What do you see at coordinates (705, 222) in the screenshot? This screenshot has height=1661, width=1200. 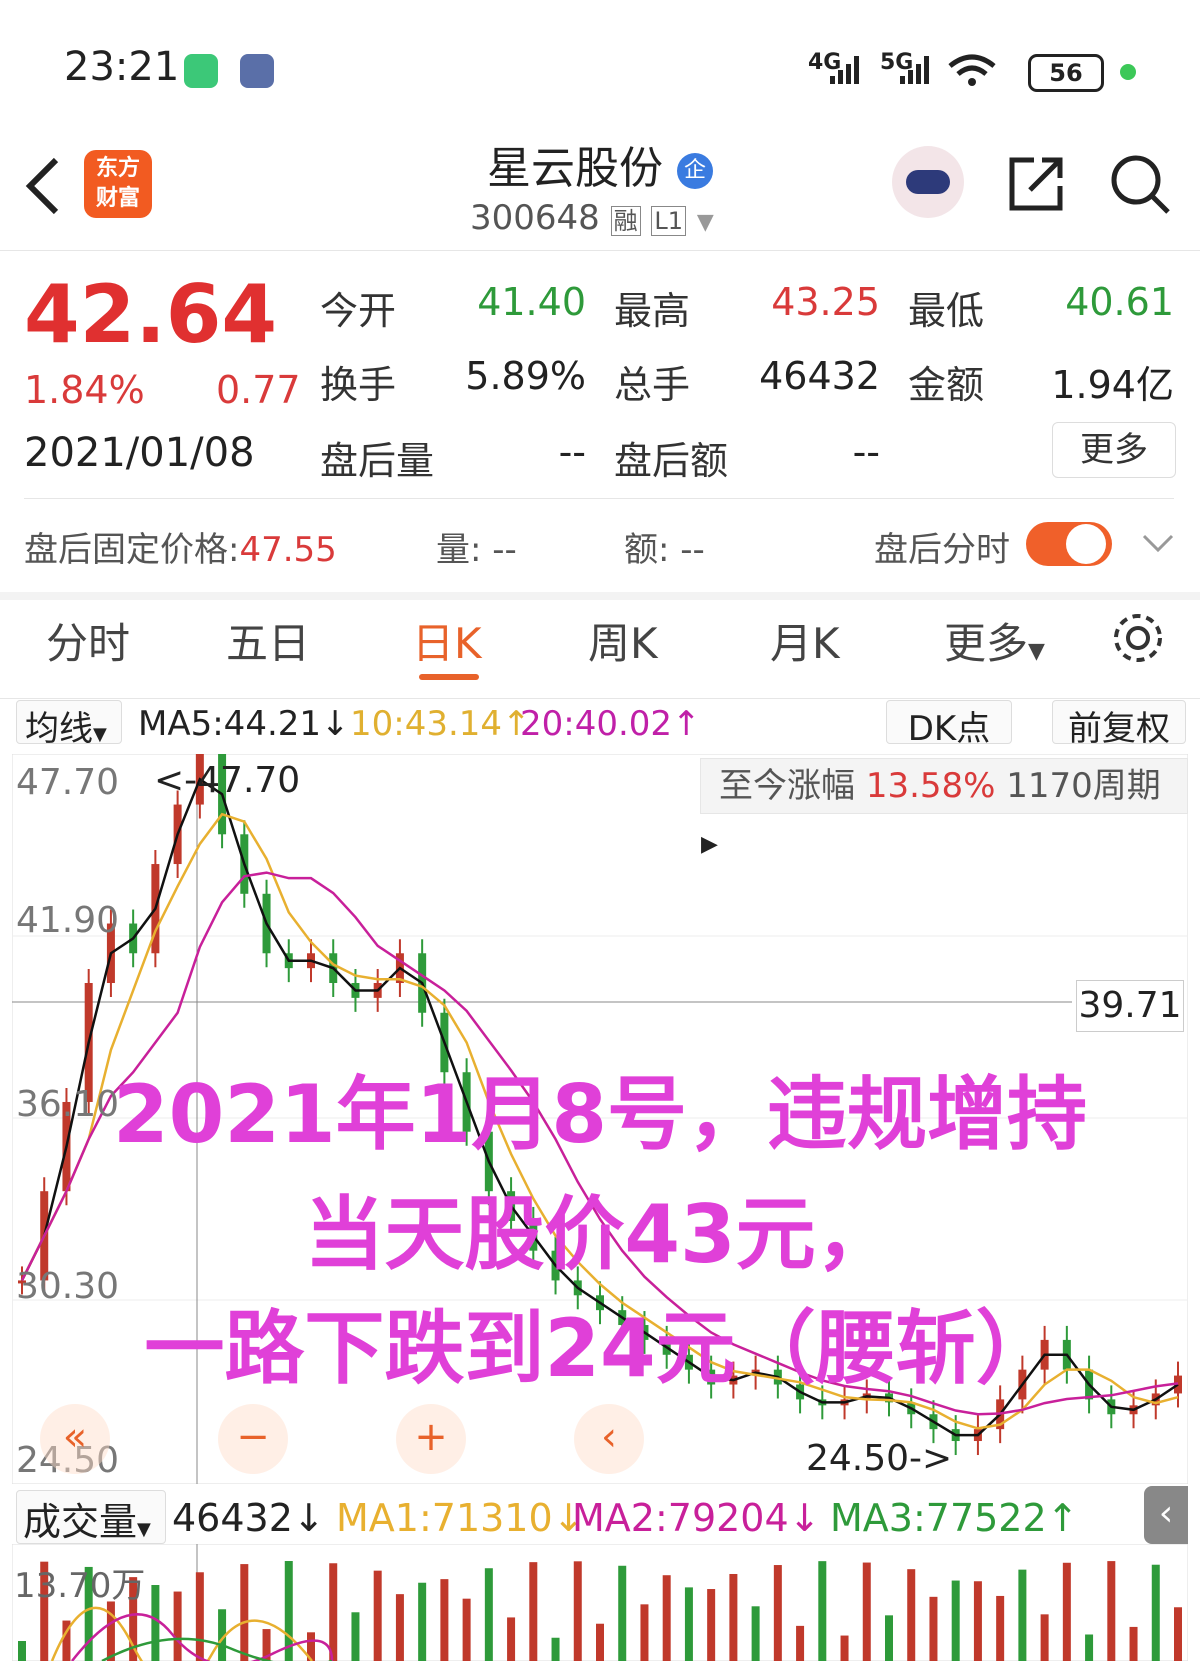 I see `dropdown-icon: ▼` at bounding box center [705, 222].